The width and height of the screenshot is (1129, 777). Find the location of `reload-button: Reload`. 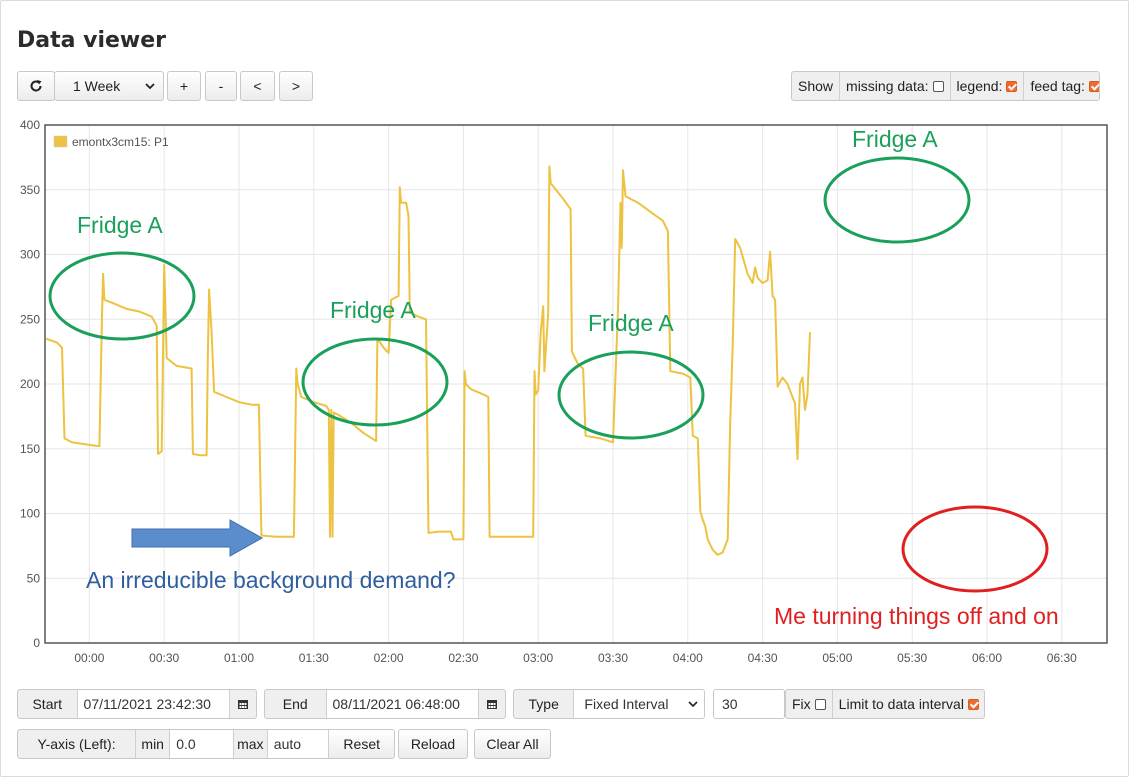

reload-button: Reload is located at coordinates (433, 744).